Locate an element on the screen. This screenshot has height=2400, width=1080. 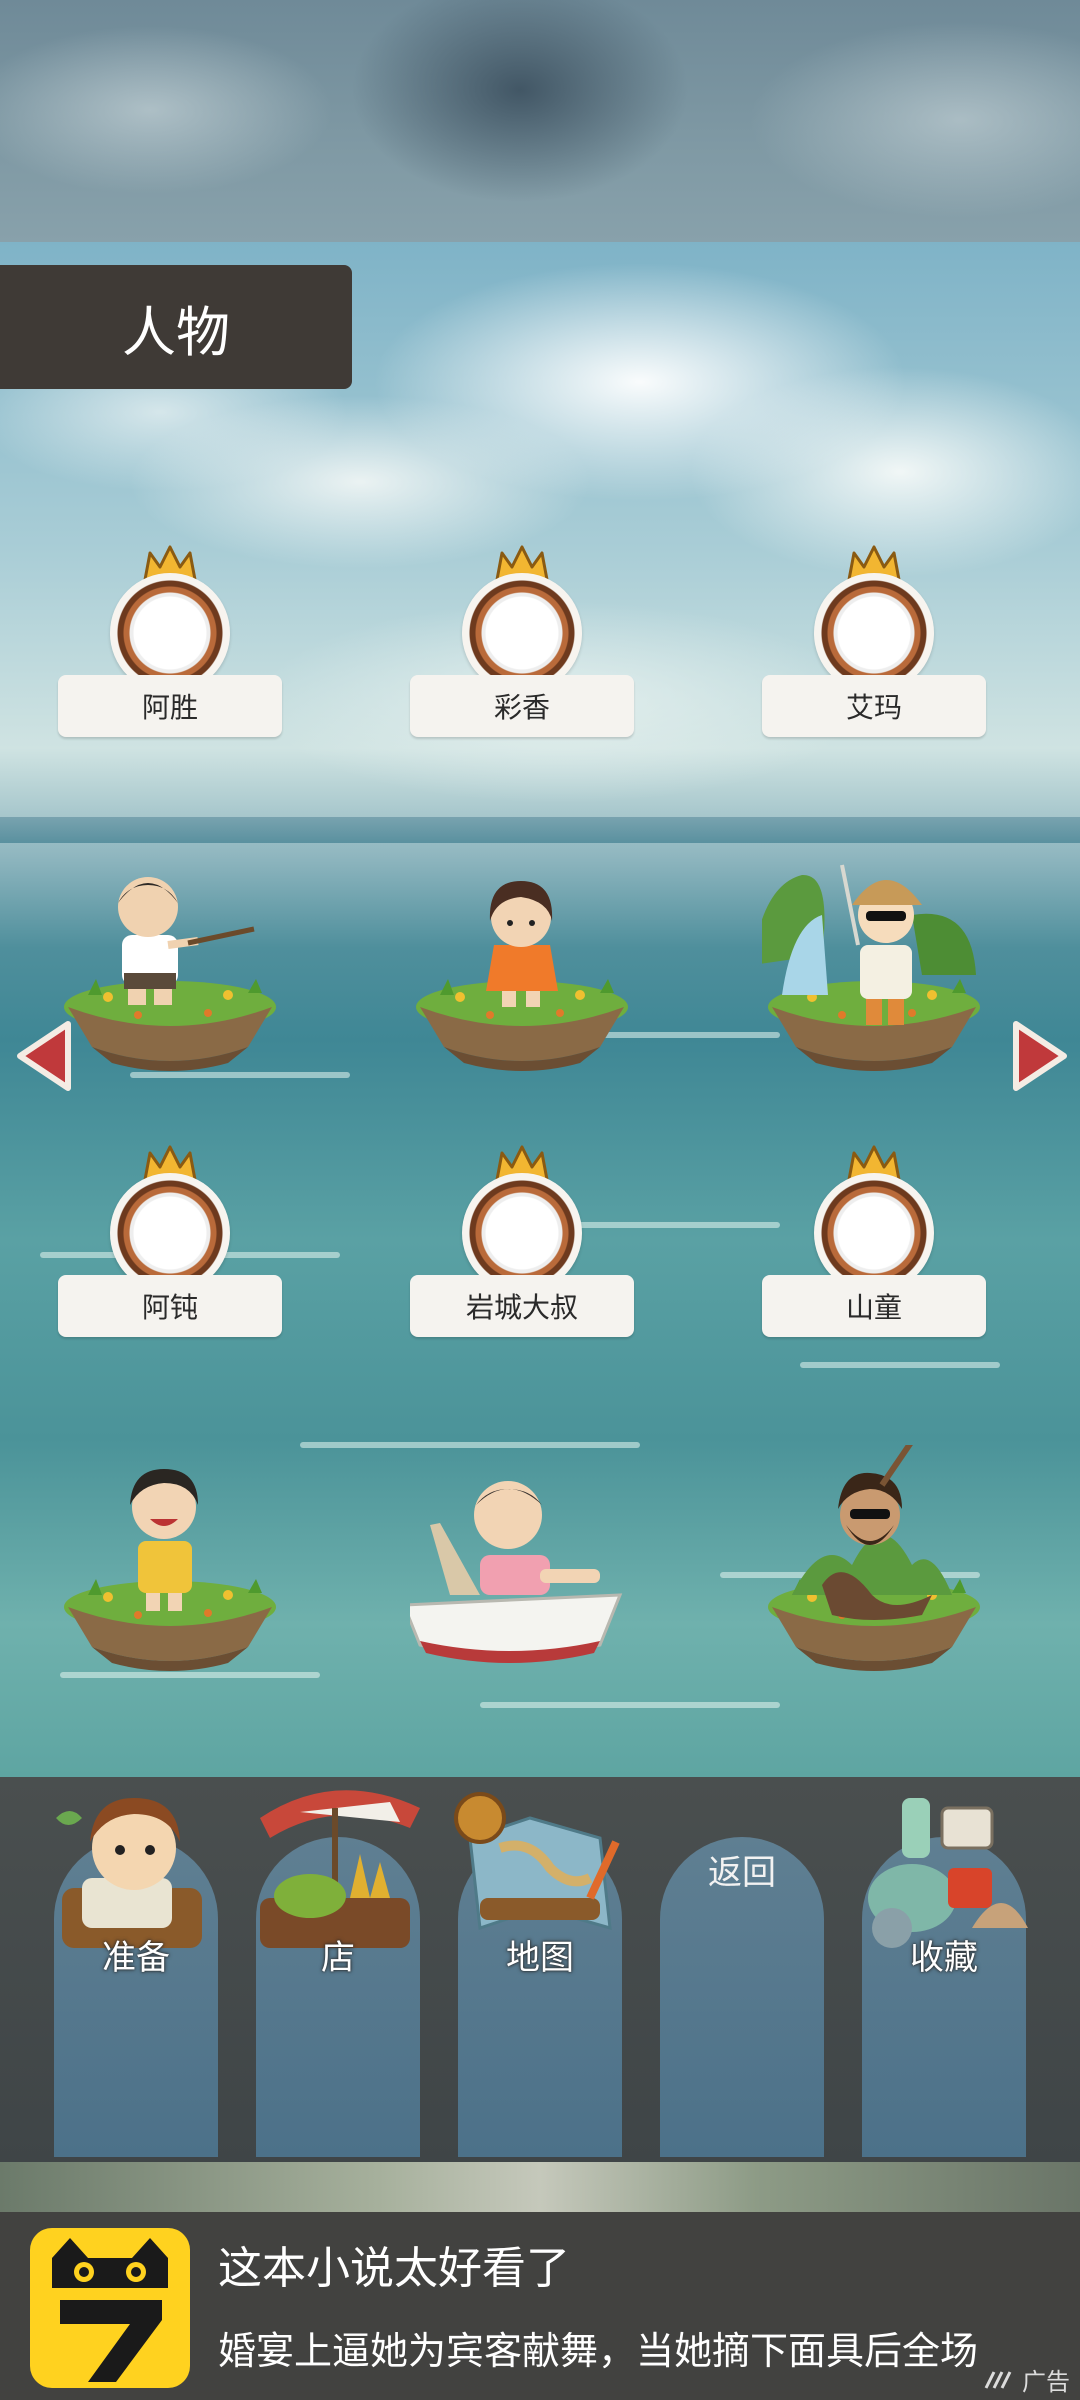
previous-page-arrow-icon is located at coordinates (44, 1056).